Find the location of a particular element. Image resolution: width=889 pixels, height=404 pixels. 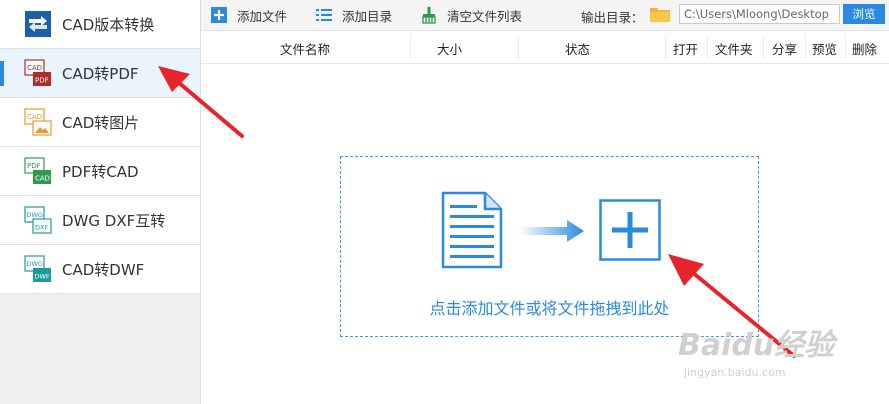

watermark-text: Baidu经验 is located at coordinates (756, 345).